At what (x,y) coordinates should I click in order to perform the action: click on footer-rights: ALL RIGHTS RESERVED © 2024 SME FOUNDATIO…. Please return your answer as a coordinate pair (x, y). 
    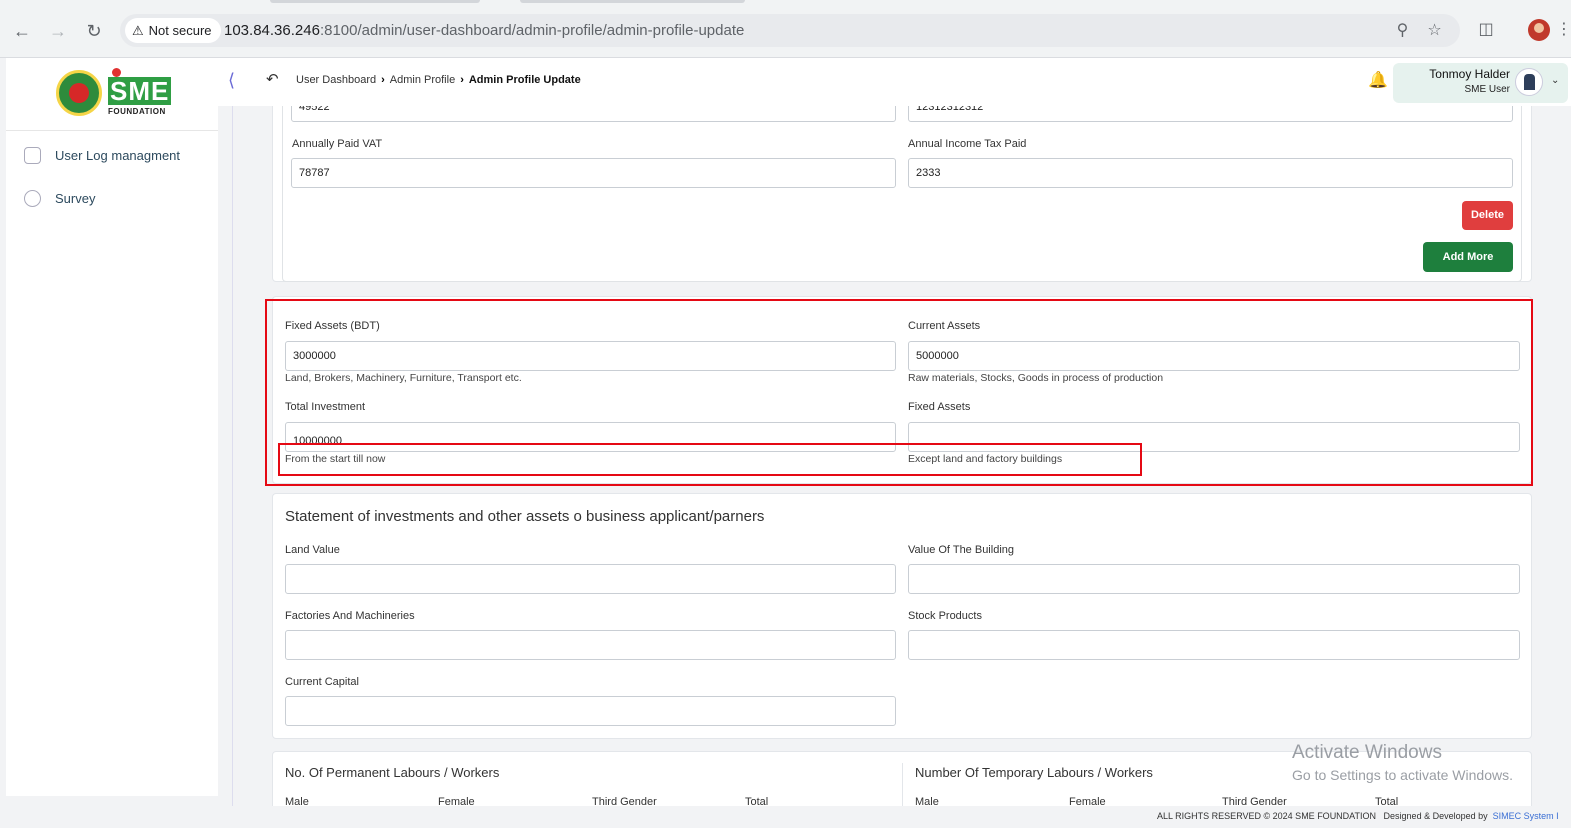
    Looking at the image, I should click on (1267, 816).